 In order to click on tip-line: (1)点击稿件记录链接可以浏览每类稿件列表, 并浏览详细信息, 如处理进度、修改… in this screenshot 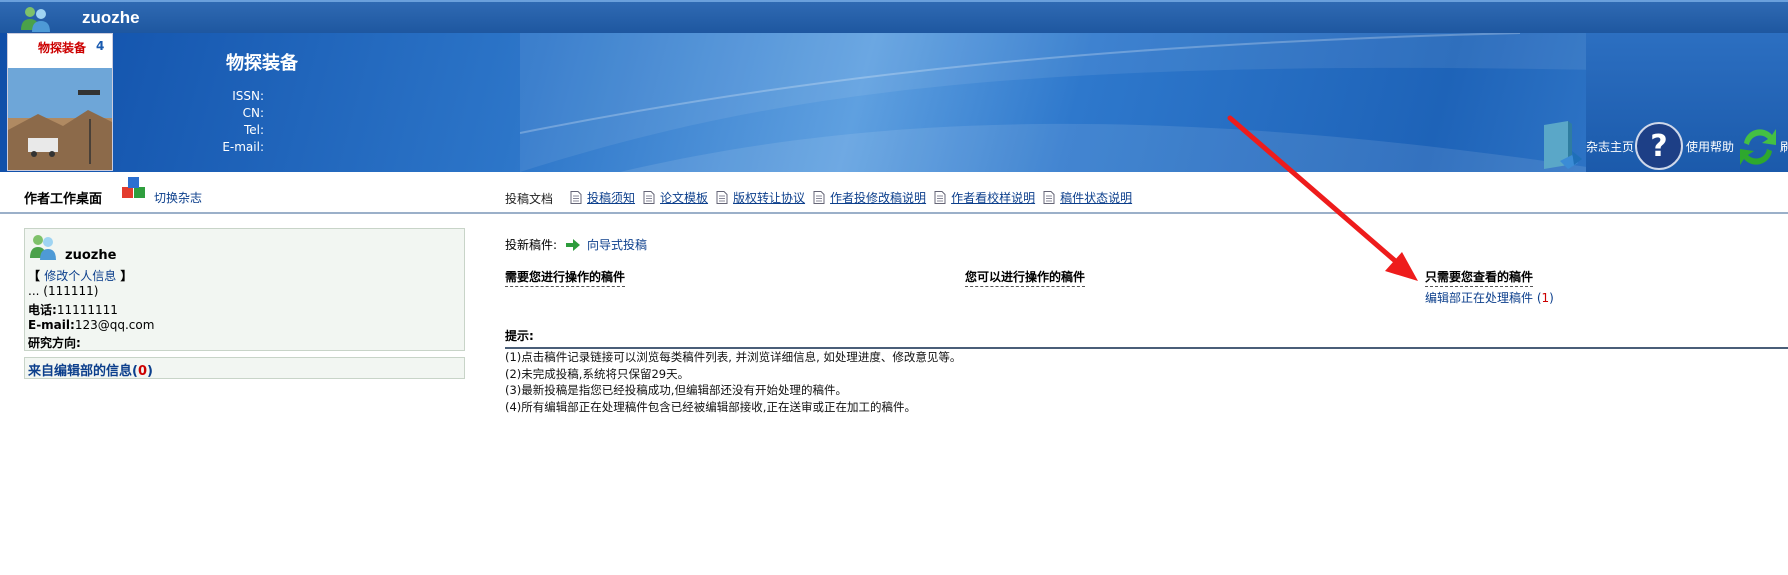, I will do `click(733, 357)`.